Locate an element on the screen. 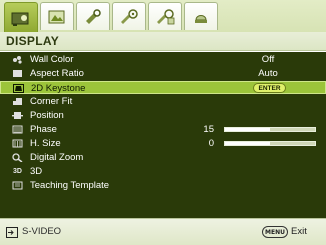 This screenshot has width=326, height=245. exit-label: Exit is located at coordinates (299, 231).